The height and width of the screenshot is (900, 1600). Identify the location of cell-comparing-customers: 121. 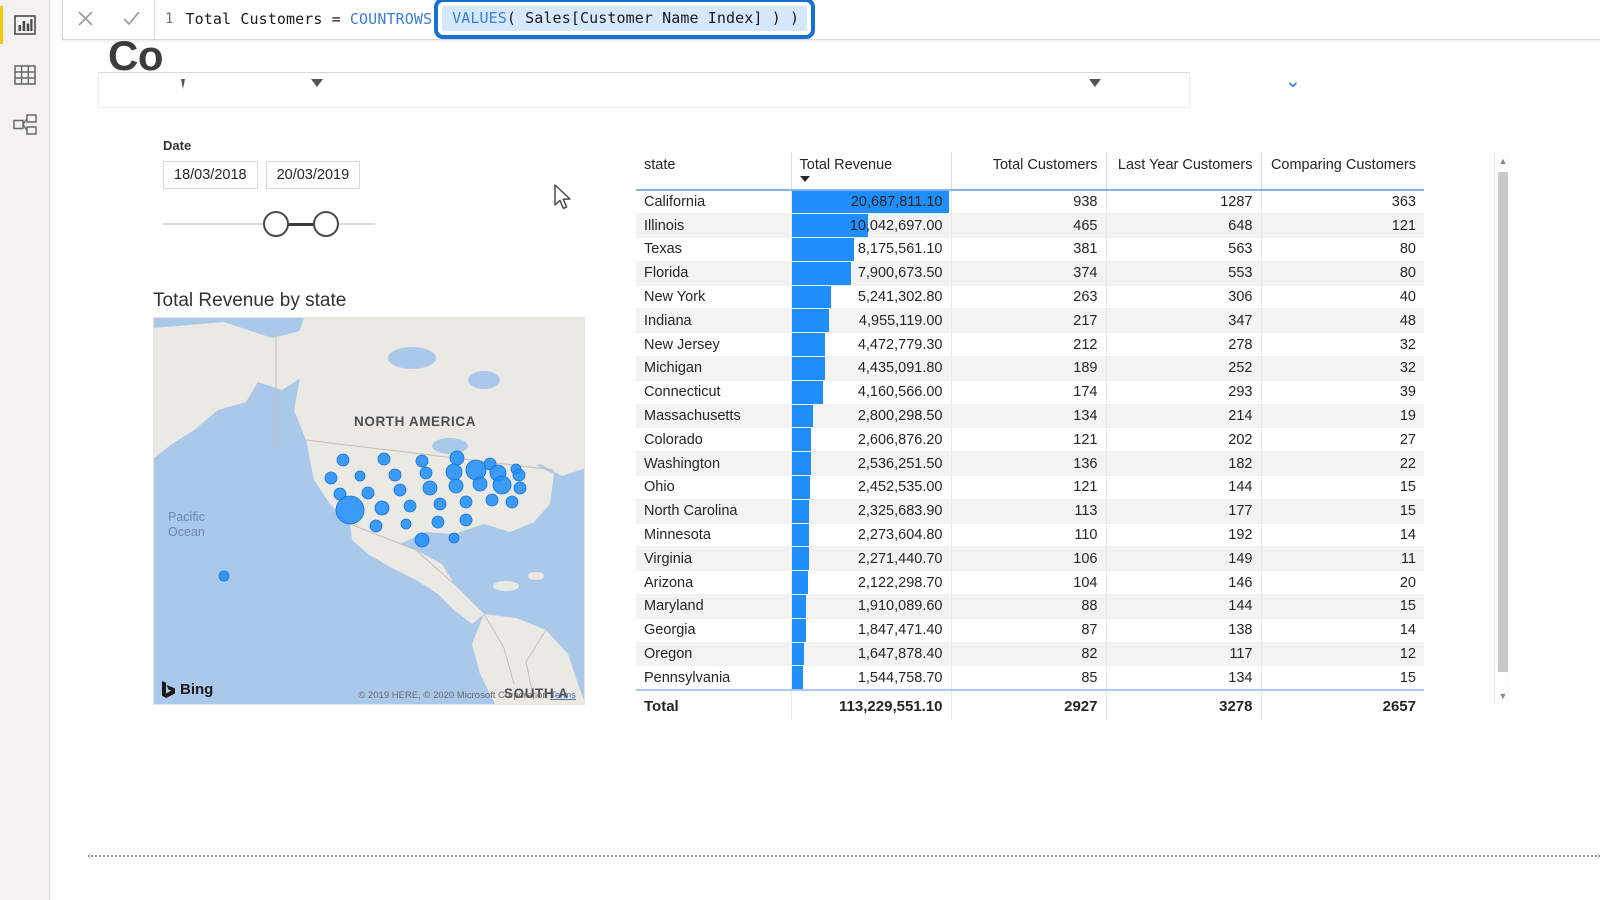
(1342, 226).